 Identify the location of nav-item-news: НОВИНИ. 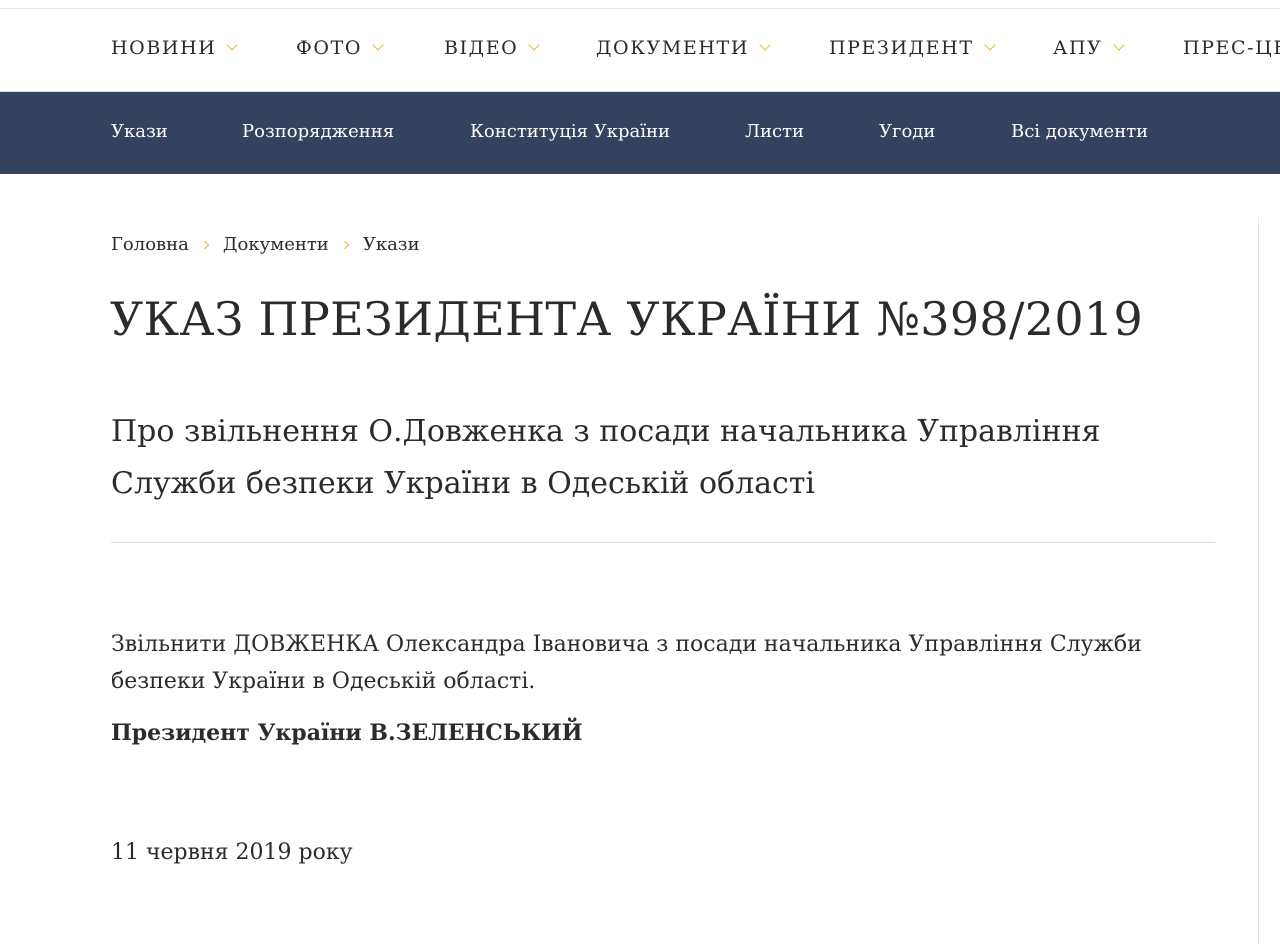
(175, 48).